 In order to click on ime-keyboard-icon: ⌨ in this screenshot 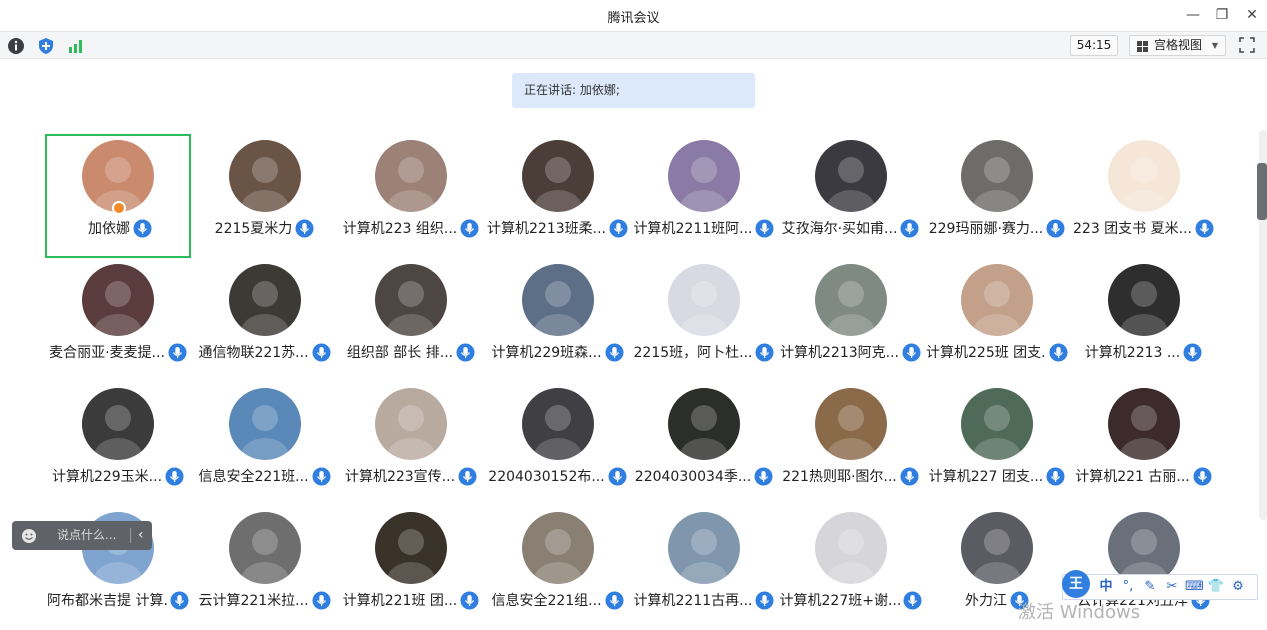, I will do `click(1194, 587)`.